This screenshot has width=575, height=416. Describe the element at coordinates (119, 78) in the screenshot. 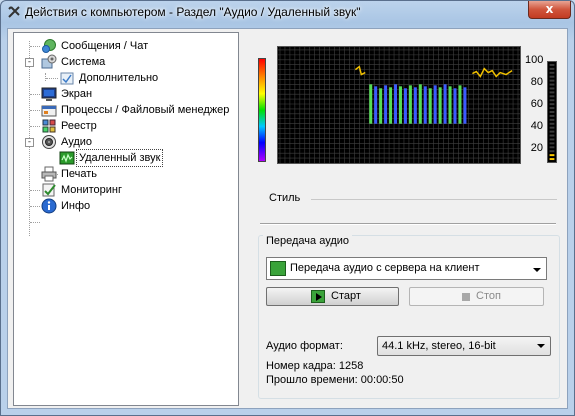

I see `tree-item-label: Дополнительно` at that location.